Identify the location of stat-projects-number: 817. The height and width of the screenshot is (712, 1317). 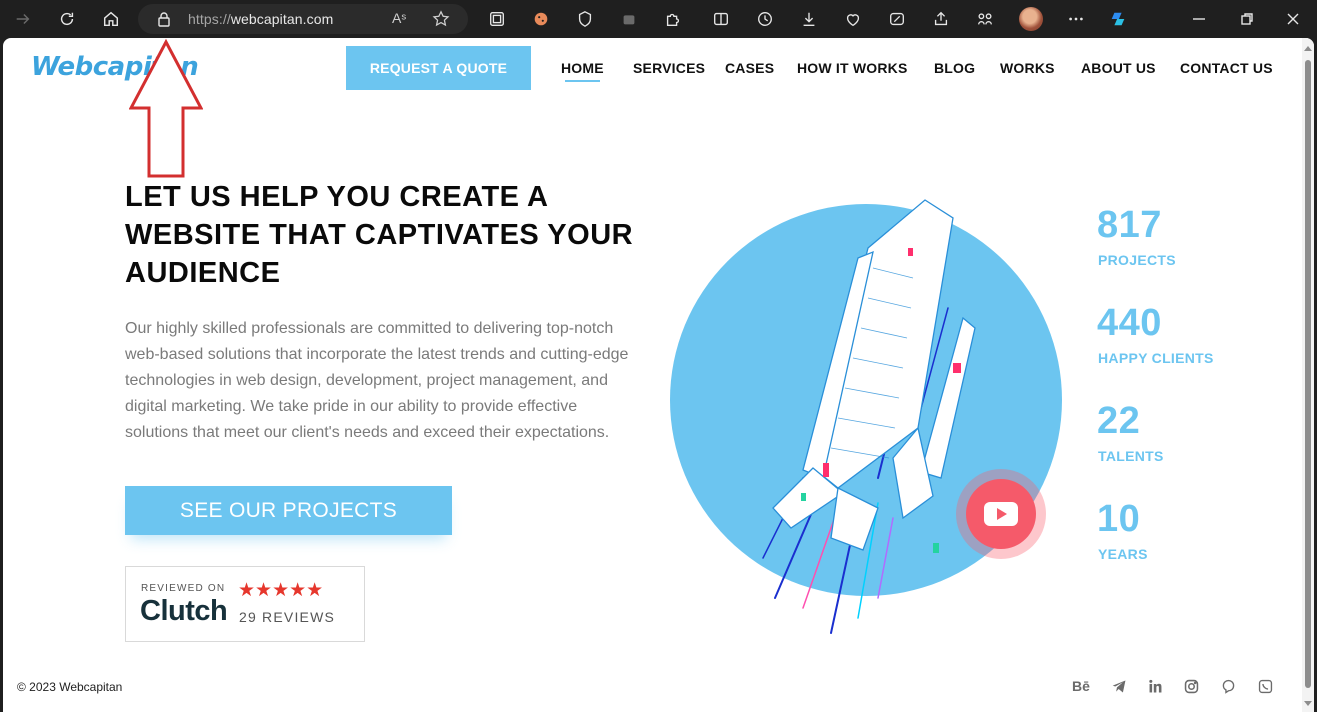
(1129, 225).